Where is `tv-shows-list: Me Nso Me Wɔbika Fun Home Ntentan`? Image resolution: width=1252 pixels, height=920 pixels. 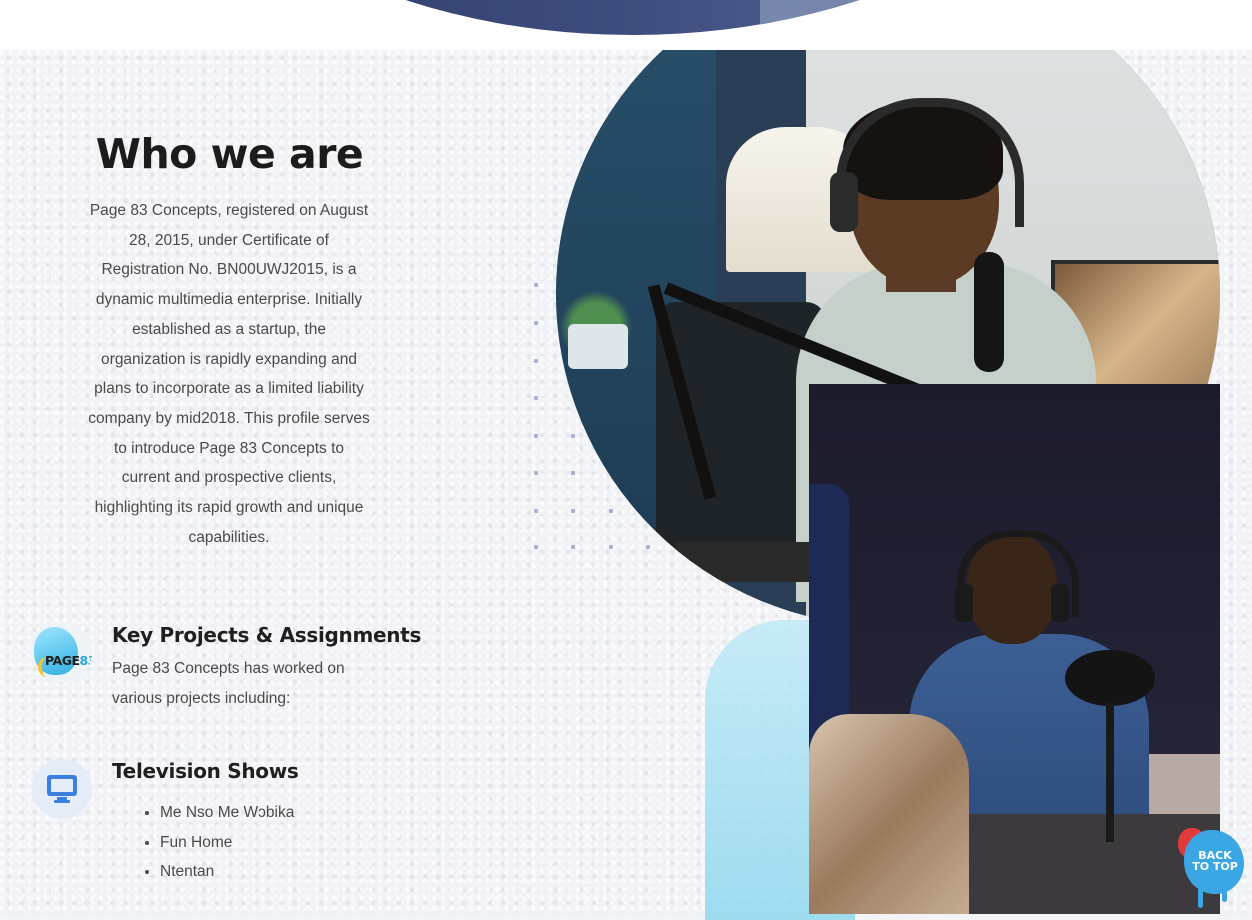
tv-shows-list: Me Nso Me Wɔbika Fun Home Ntentan is located at coordinates (217, 842).